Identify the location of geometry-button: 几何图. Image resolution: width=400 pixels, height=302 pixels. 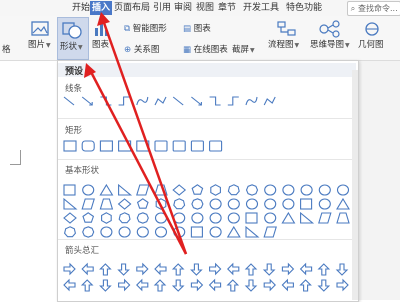
(371, 35).